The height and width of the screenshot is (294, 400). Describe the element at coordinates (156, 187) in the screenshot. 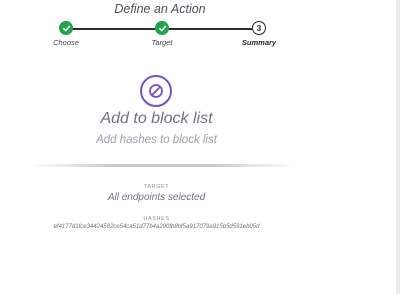

I see `target-label: TARGET` at that location.